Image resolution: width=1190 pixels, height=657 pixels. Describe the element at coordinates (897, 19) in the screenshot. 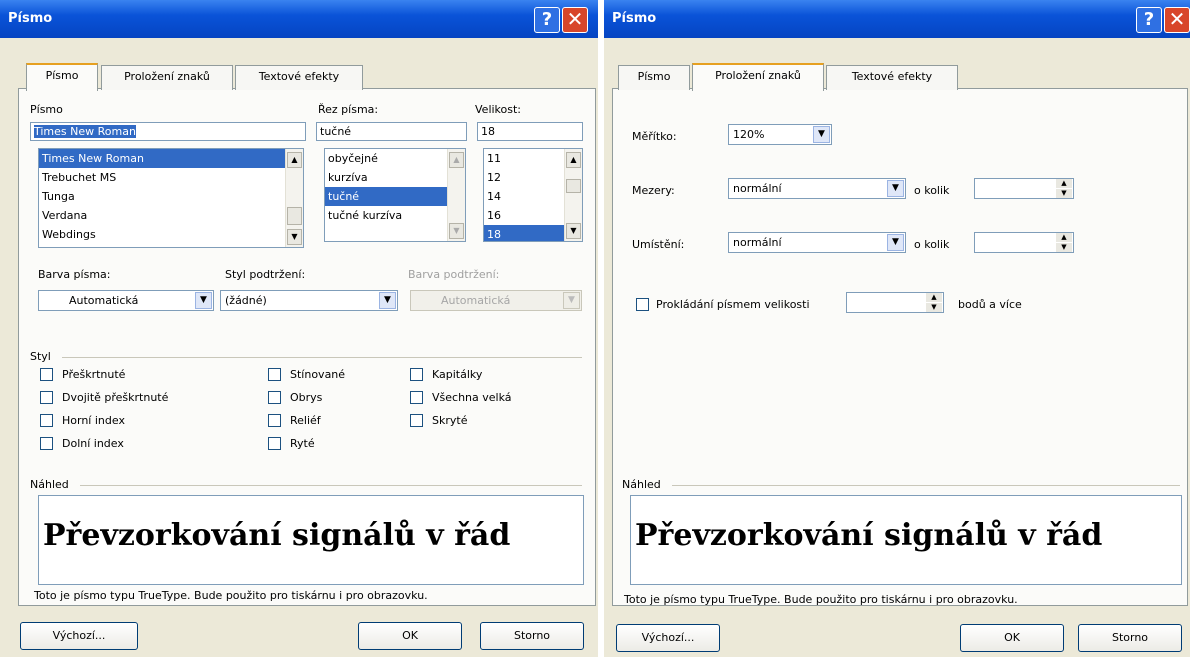

I see `title-bar: Písmo ? ✕` at that location.